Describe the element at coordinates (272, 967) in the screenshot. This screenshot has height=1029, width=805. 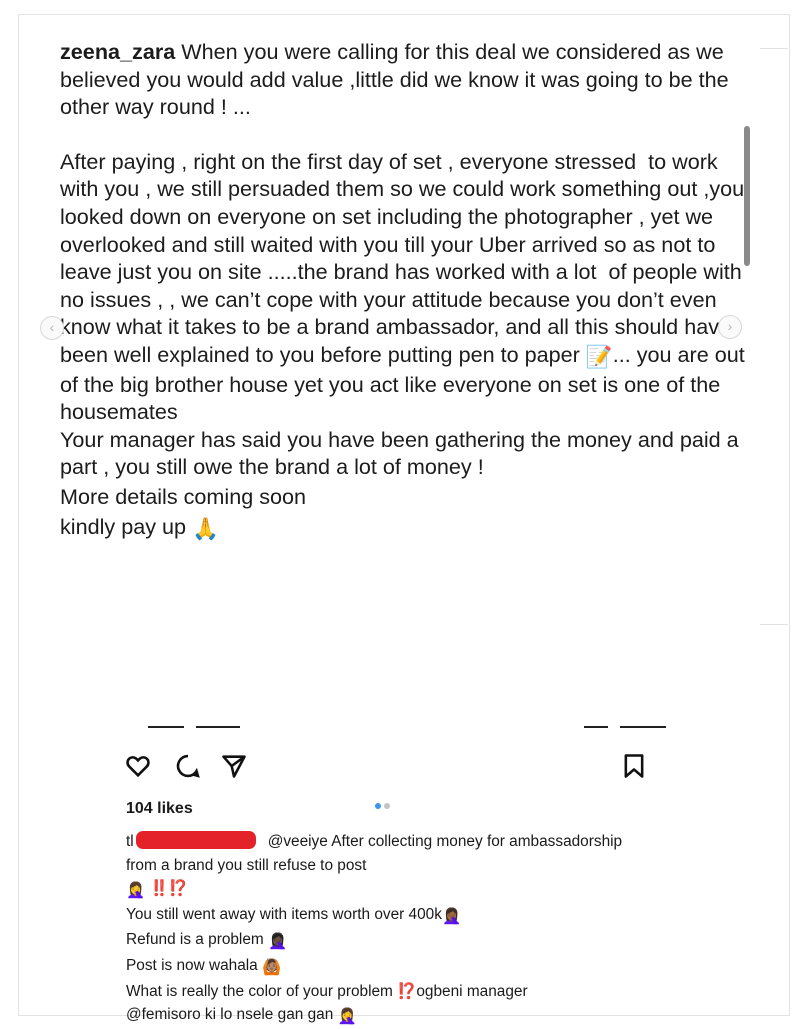
I see `person-gesture-emoji: 🙆🏽` at that location.